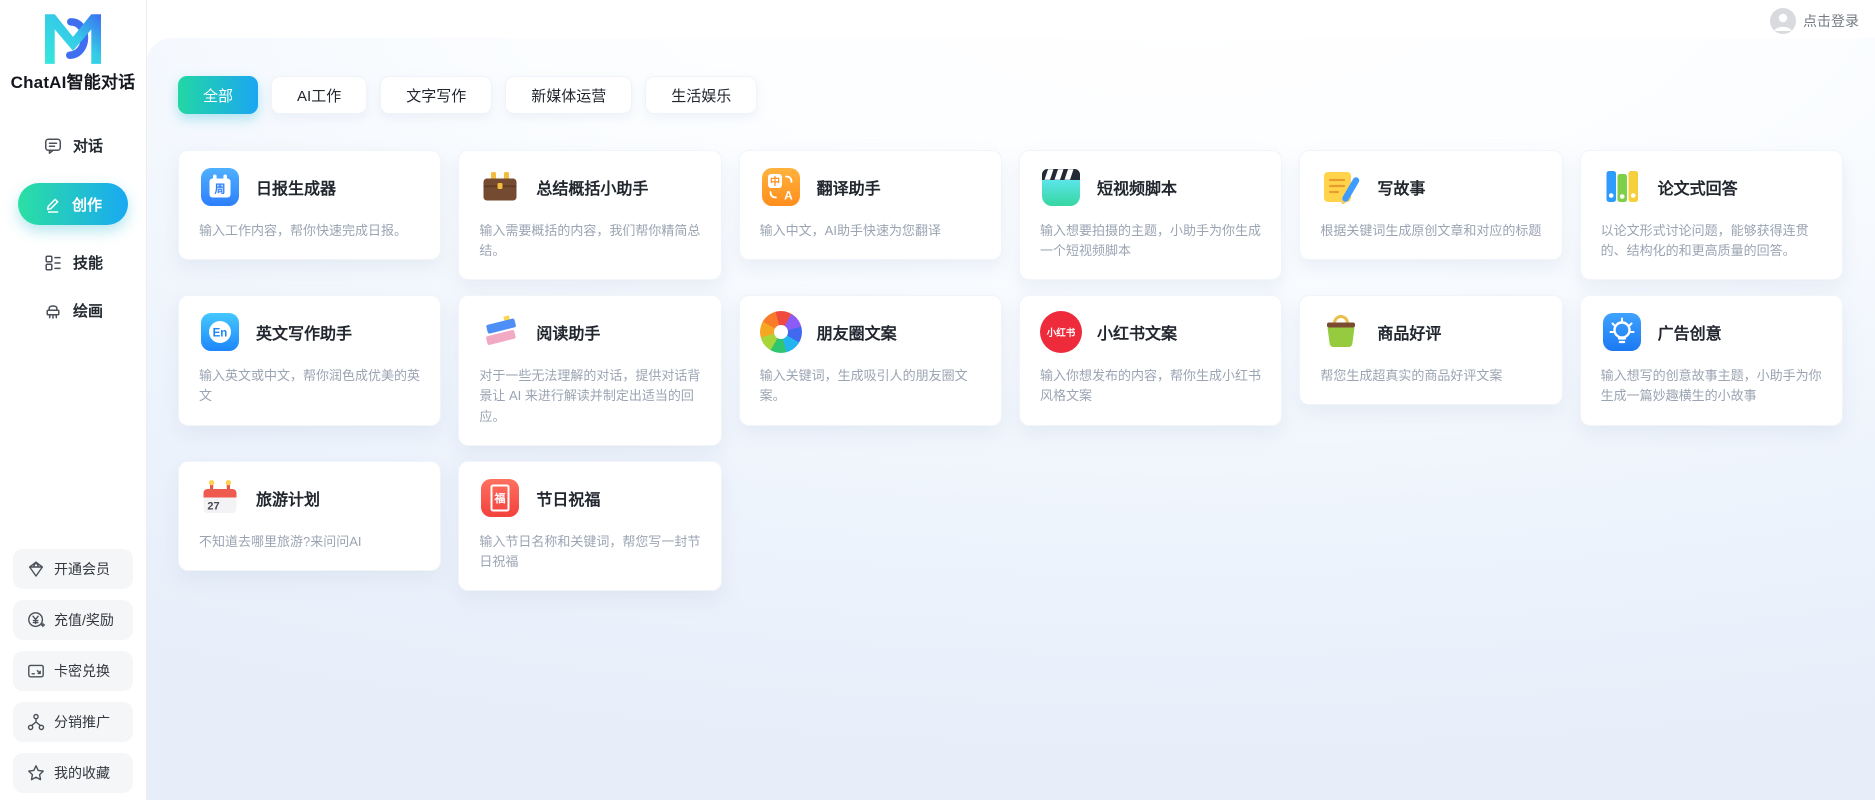 The image size is (1875, 800). I want to click on card-title: 写故事, so click(1401, 189).